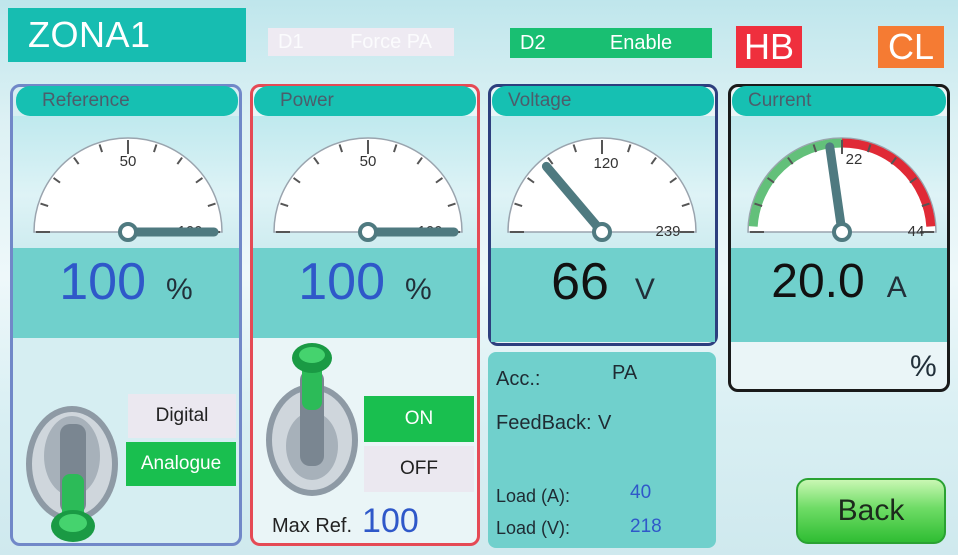 Image resolution: width=958 pixels, height=555 pixels. What do you see at coordinates (667, 231) in the screenshot?
I see `voltage-scale-max: 239` at bounding box center [667, 231].